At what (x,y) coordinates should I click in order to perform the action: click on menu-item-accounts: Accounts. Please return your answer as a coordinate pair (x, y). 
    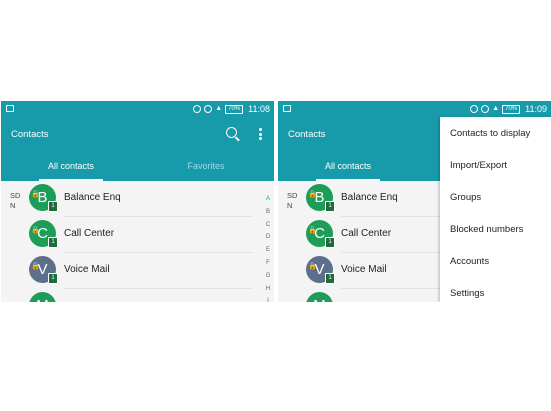
    Looking at the image, I should click on (469, 261).